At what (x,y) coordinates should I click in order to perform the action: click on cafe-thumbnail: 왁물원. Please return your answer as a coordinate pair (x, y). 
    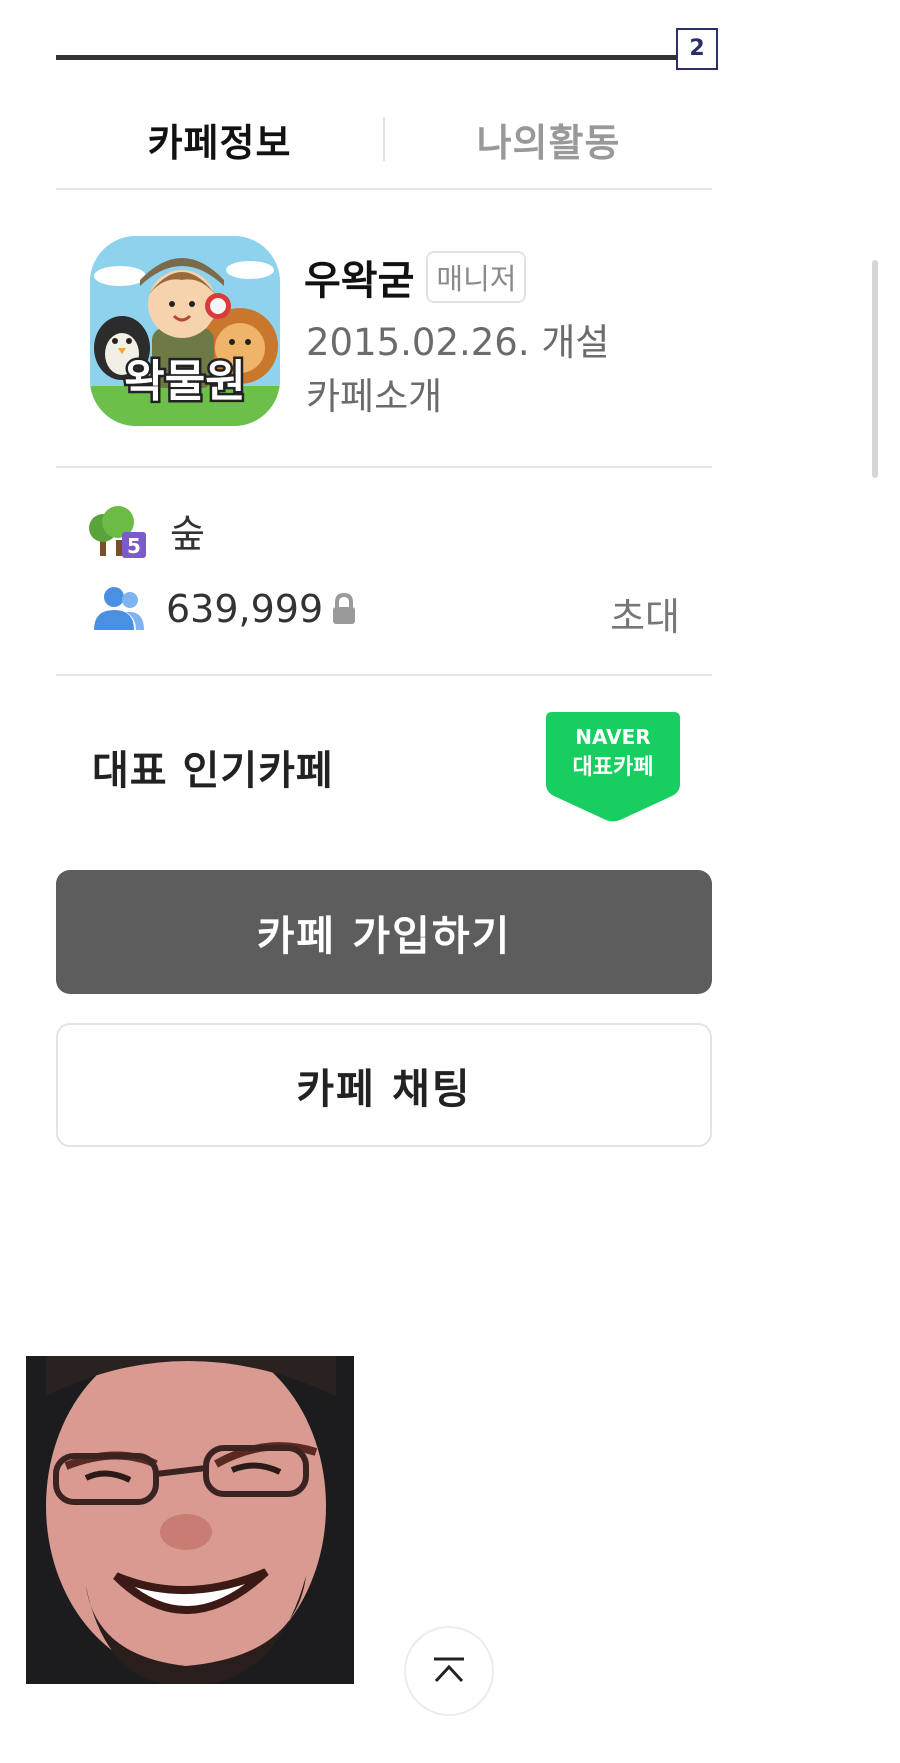
    Looking at the image, I should click on (185, 331).